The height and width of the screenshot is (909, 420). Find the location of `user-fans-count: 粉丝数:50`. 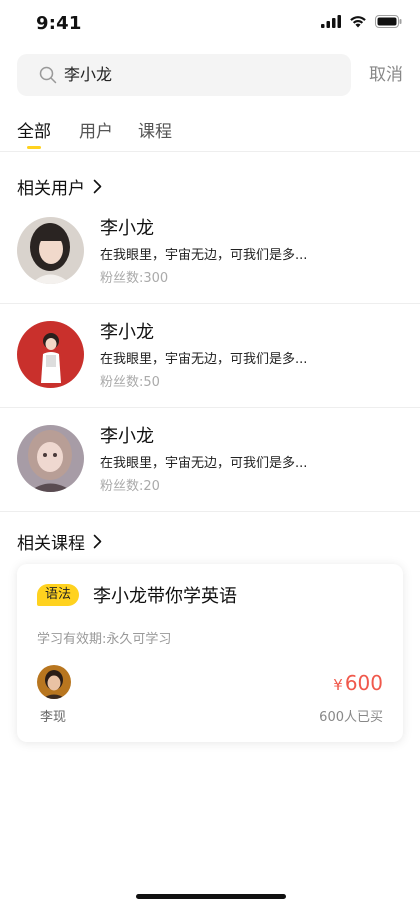

user-fans-count: 粉丝数:50 is located at coordinates (130, 382).